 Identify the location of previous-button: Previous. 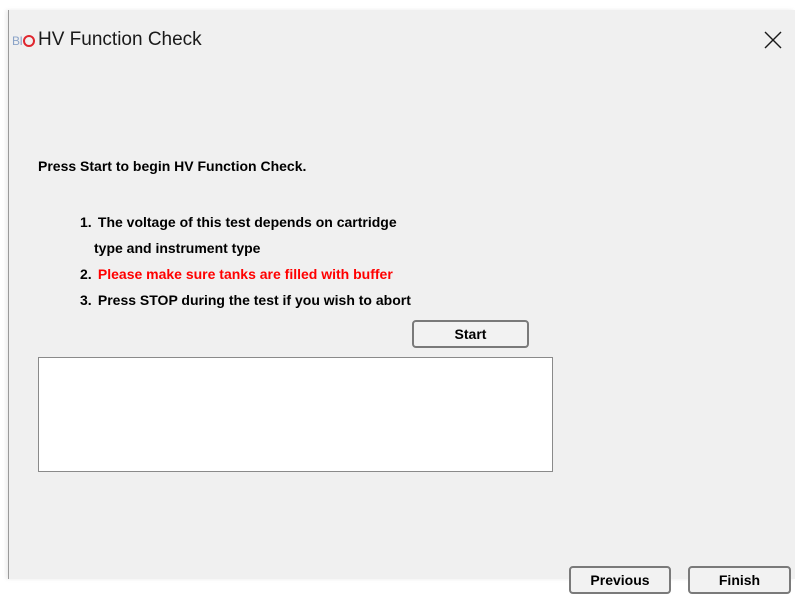
(620, 580).